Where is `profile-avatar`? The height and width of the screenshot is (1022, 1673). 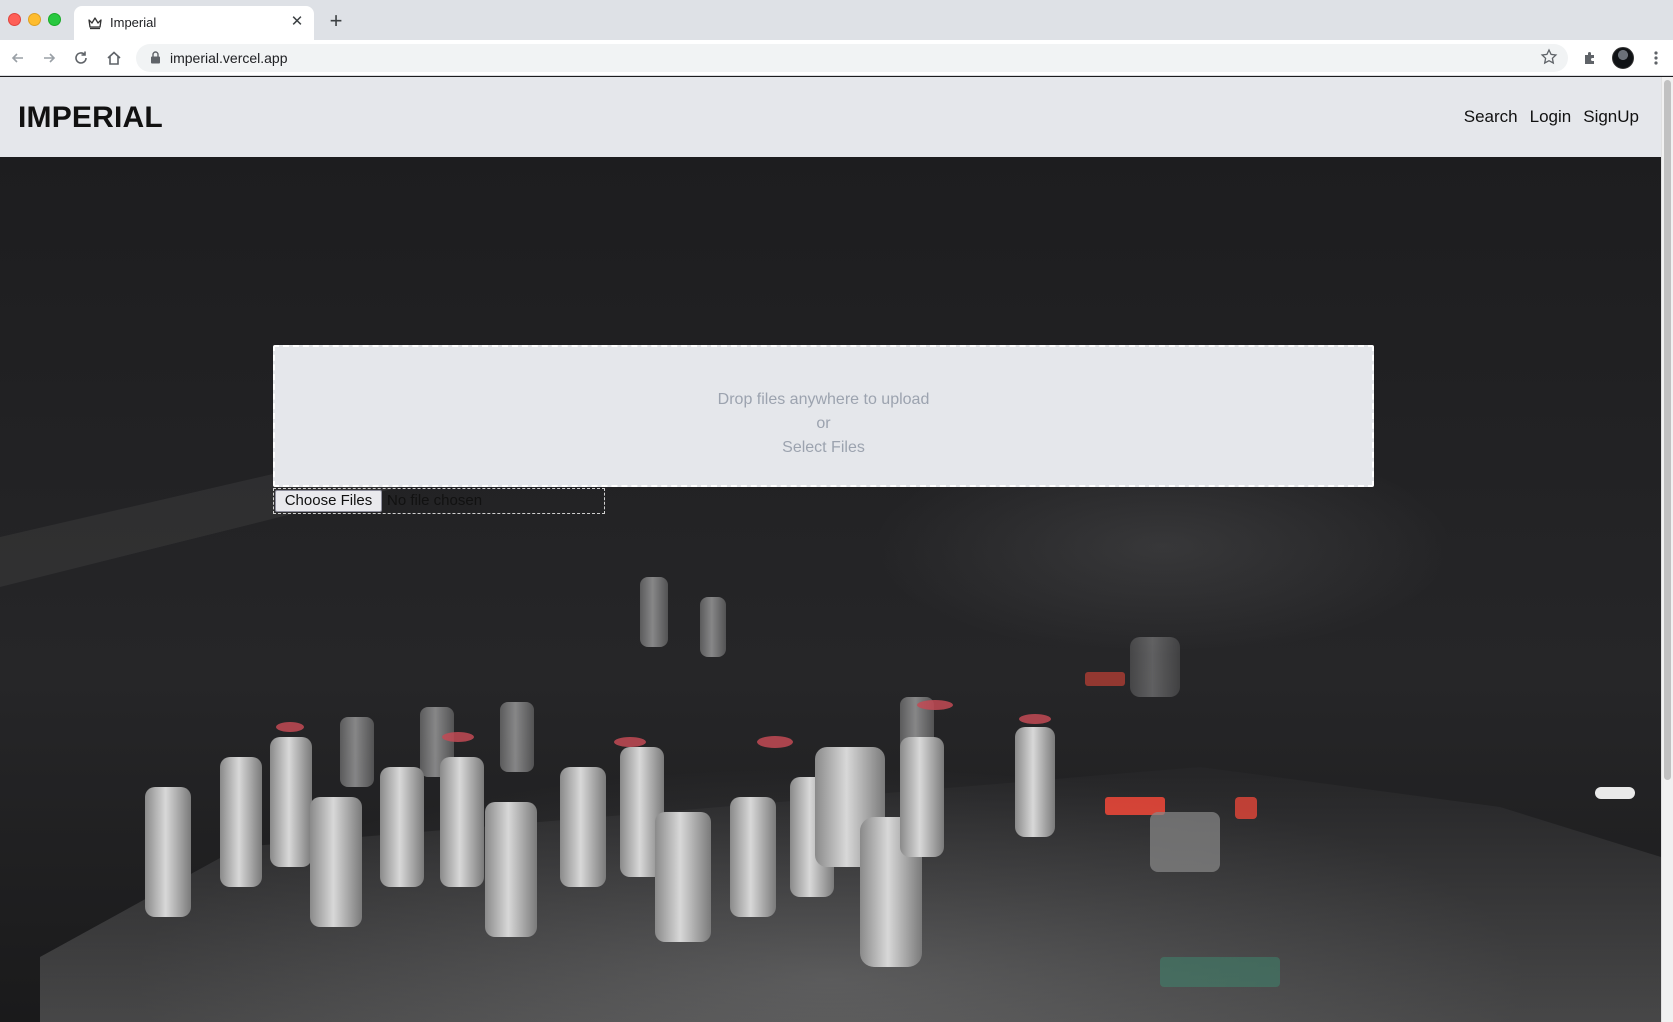
profile-avatar is located at coordinates (1623, 58).